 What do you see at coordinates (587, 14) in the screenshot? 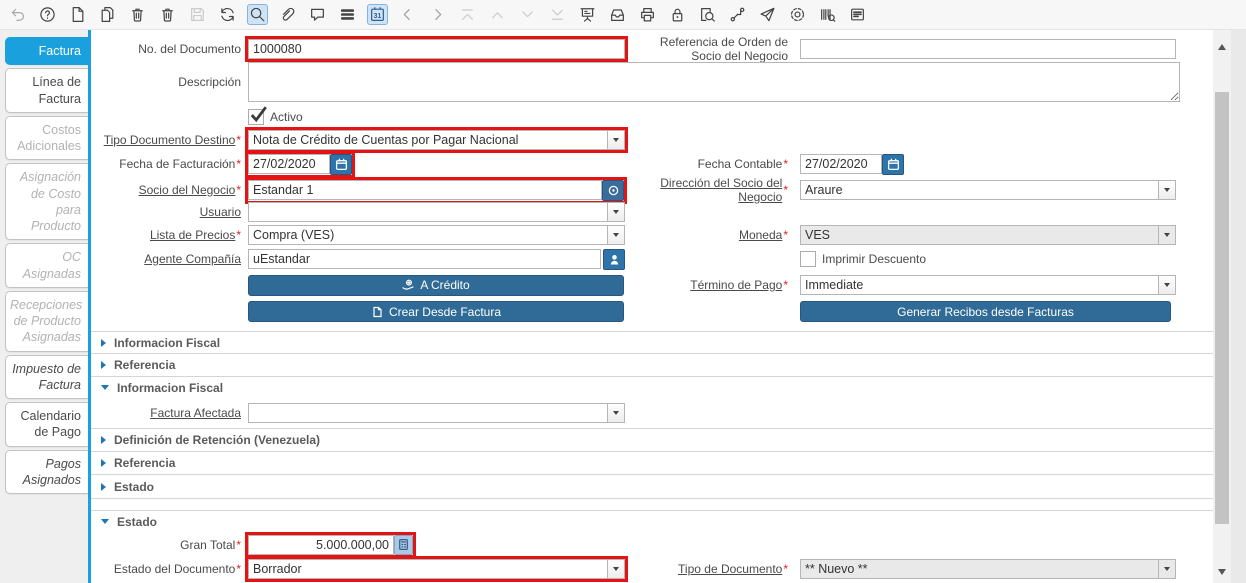
I see `presentation-icon` at bounding box center [587, 14].